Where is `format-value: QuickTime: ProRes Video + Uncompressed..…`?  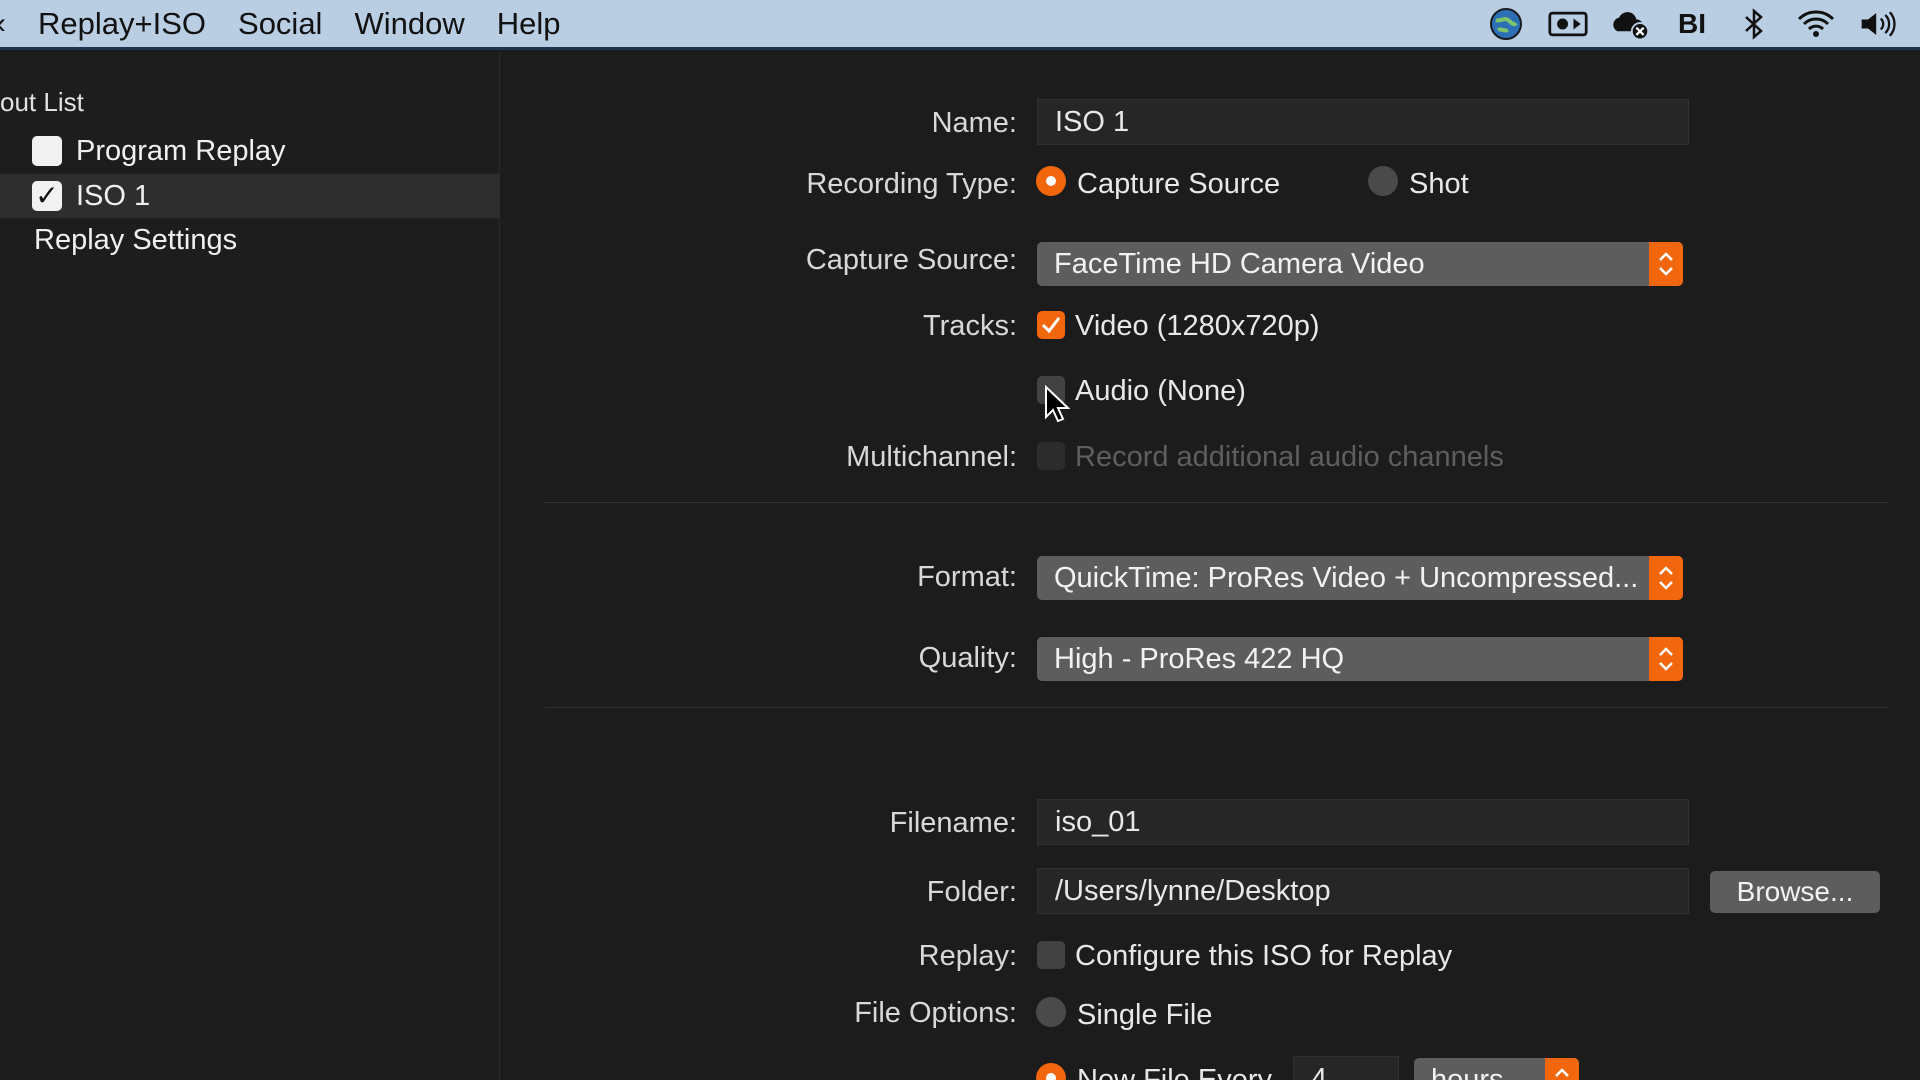 format-value: QuickTime: ProRes Video + Uncompressed..… is located at coordinates (1346, 578).